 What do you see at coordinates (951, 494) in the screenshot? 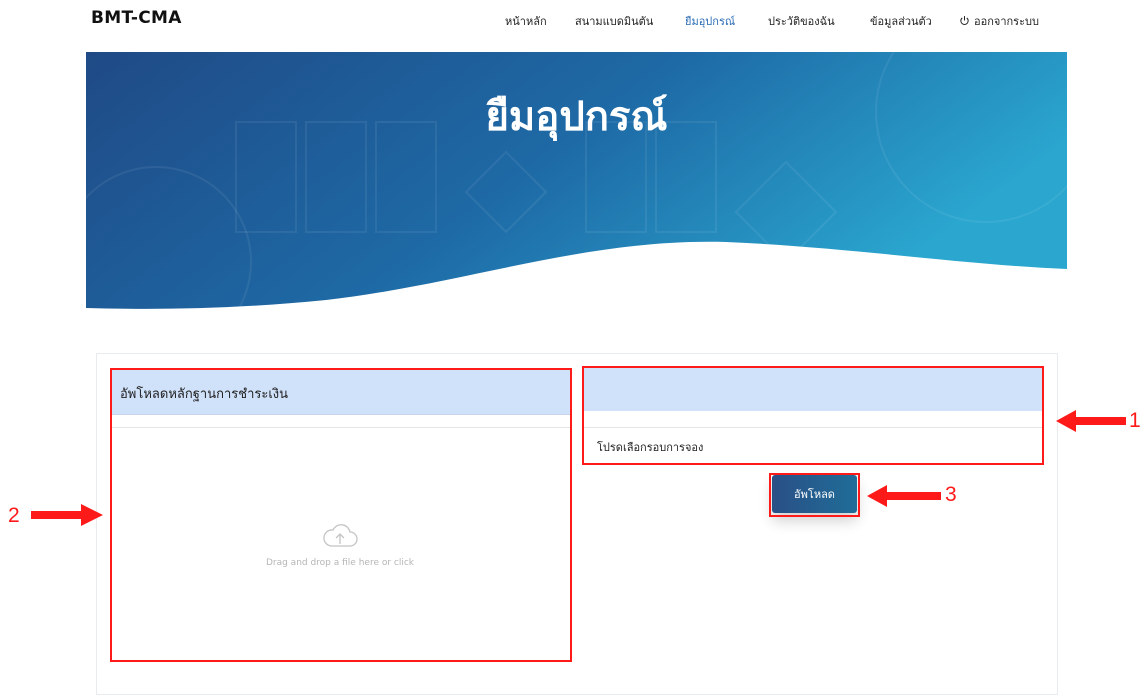
I see `annotation-label-3: 3` at bounding box center [951, 494].